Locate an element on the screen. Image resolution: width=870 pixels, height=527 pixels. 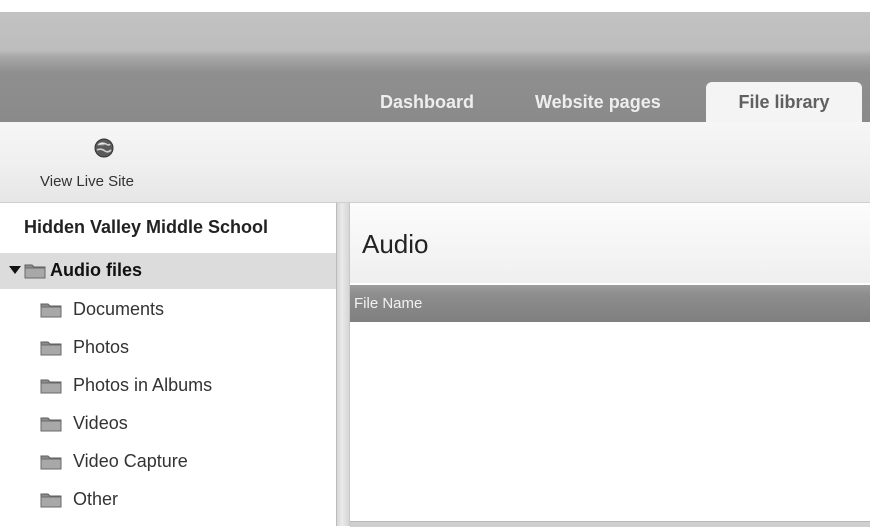
folder-label: Videos is located at coordinates (100, 423).